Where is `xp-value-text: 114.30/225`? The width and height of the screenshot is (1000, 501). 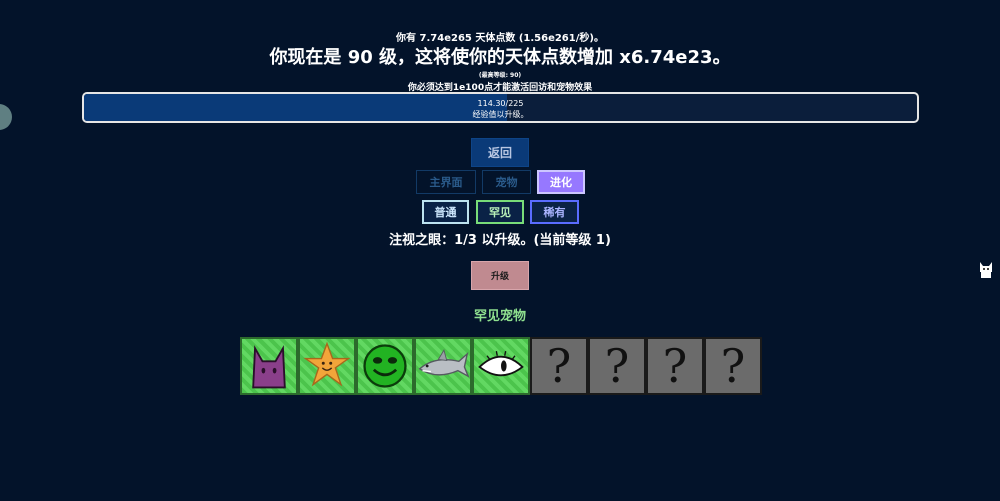 xp-value-text: 114.30/225 is located at coordinates (500, 103).